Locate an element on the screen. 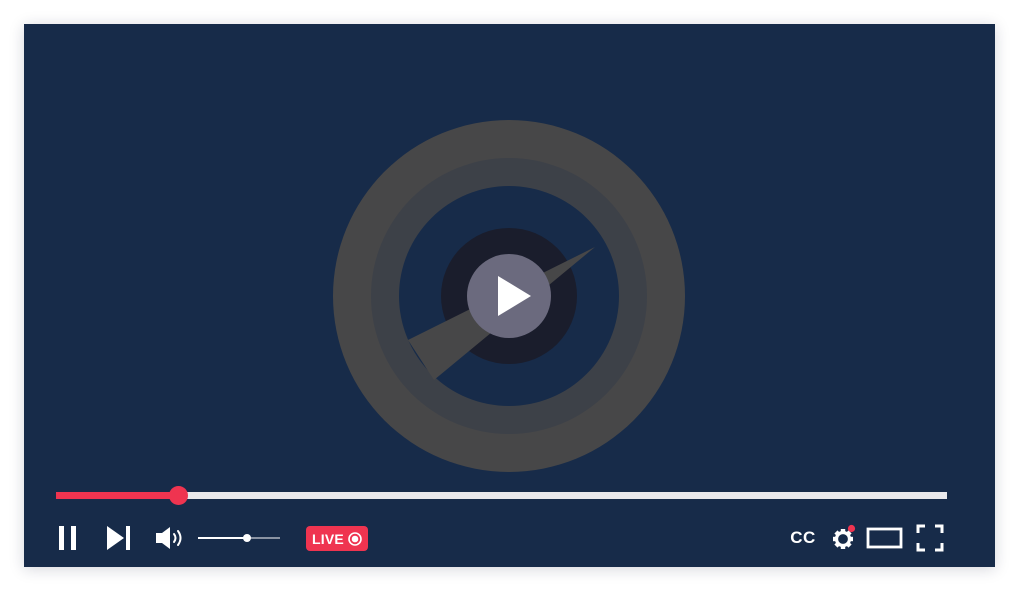  skip-next-icon is located at coordinates (118, 538).